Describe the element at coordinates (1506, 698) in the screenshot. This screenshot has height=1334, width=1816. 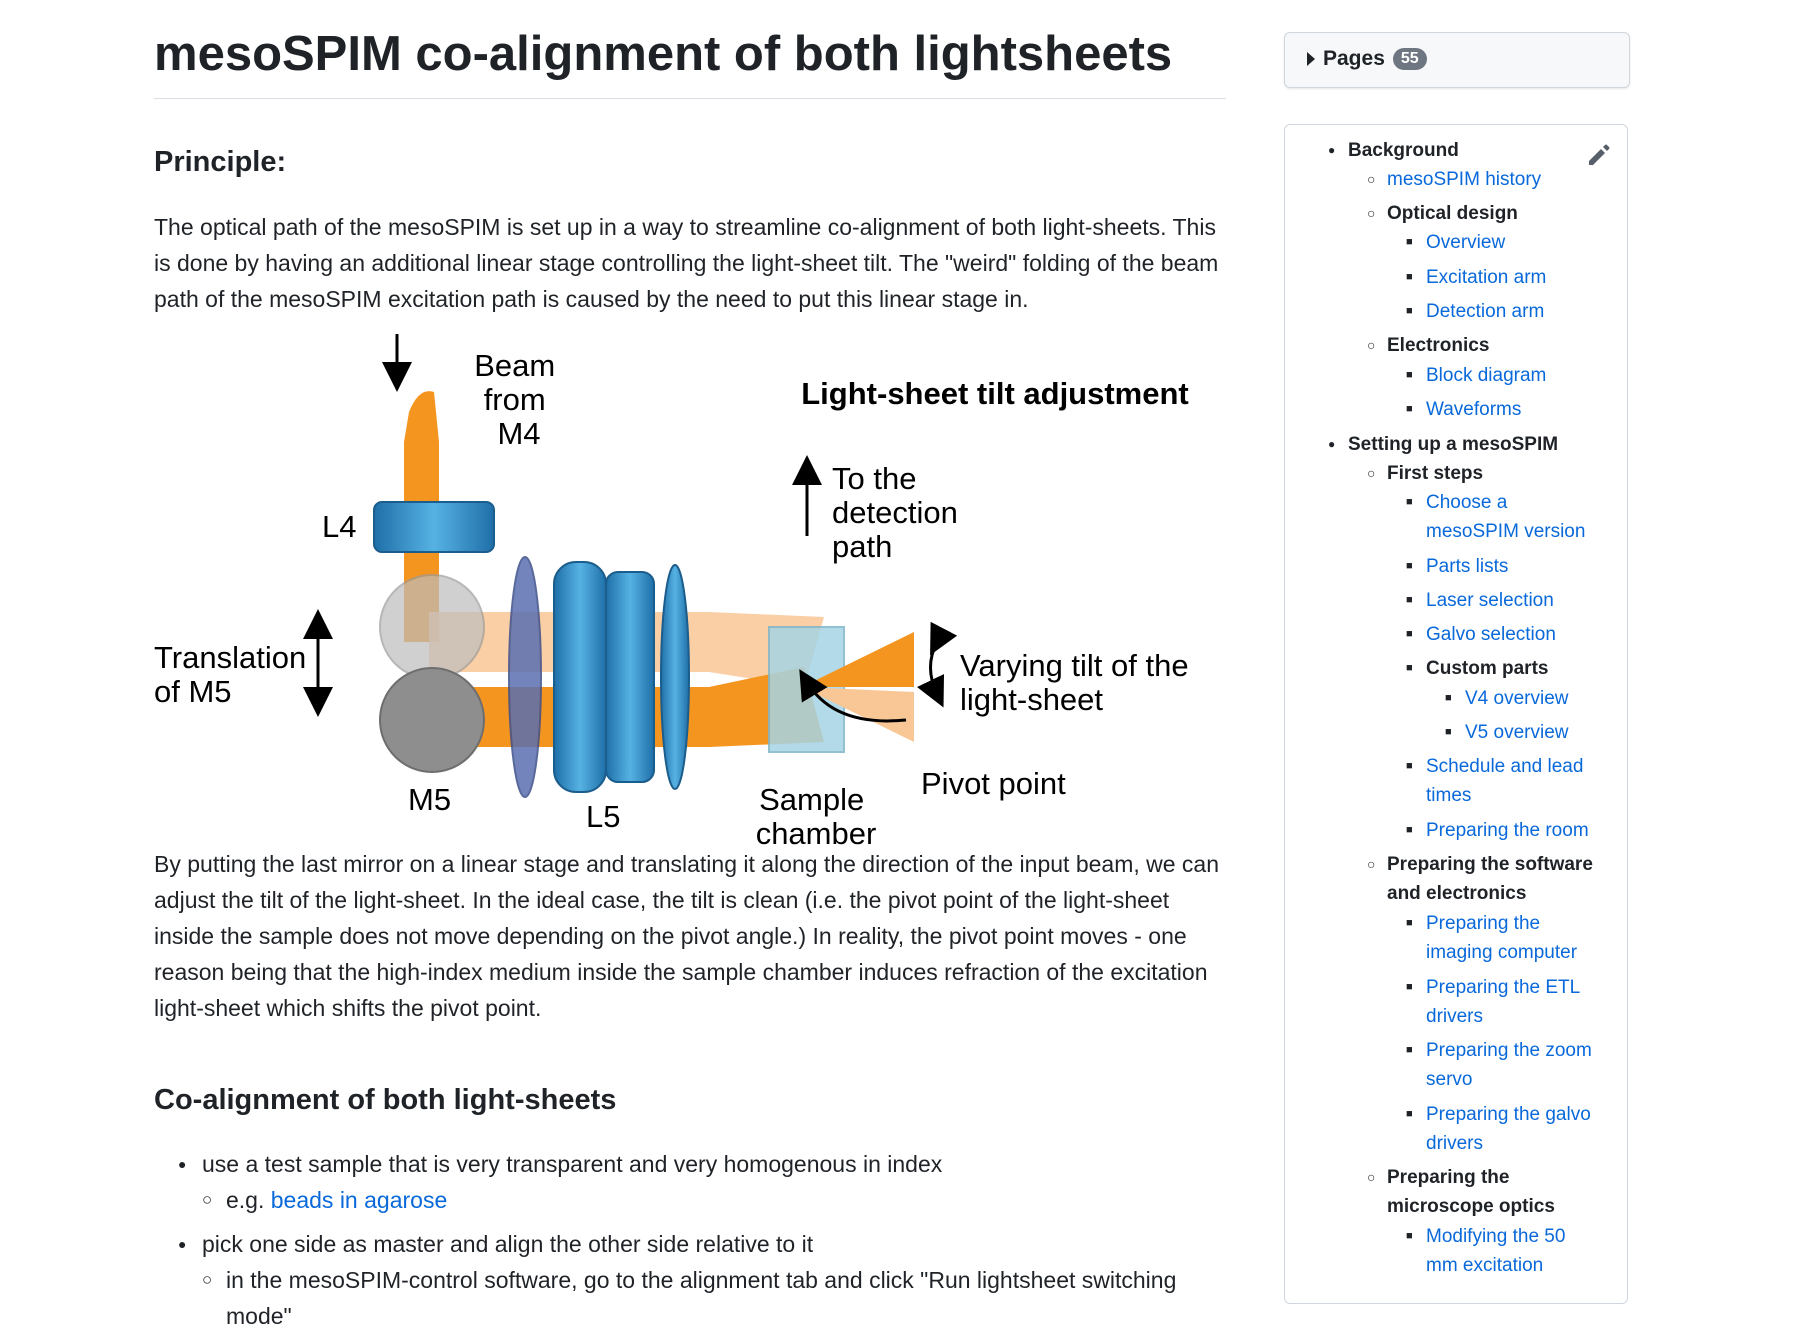
I see `toc-v4-overview: V4 overview` at that location.